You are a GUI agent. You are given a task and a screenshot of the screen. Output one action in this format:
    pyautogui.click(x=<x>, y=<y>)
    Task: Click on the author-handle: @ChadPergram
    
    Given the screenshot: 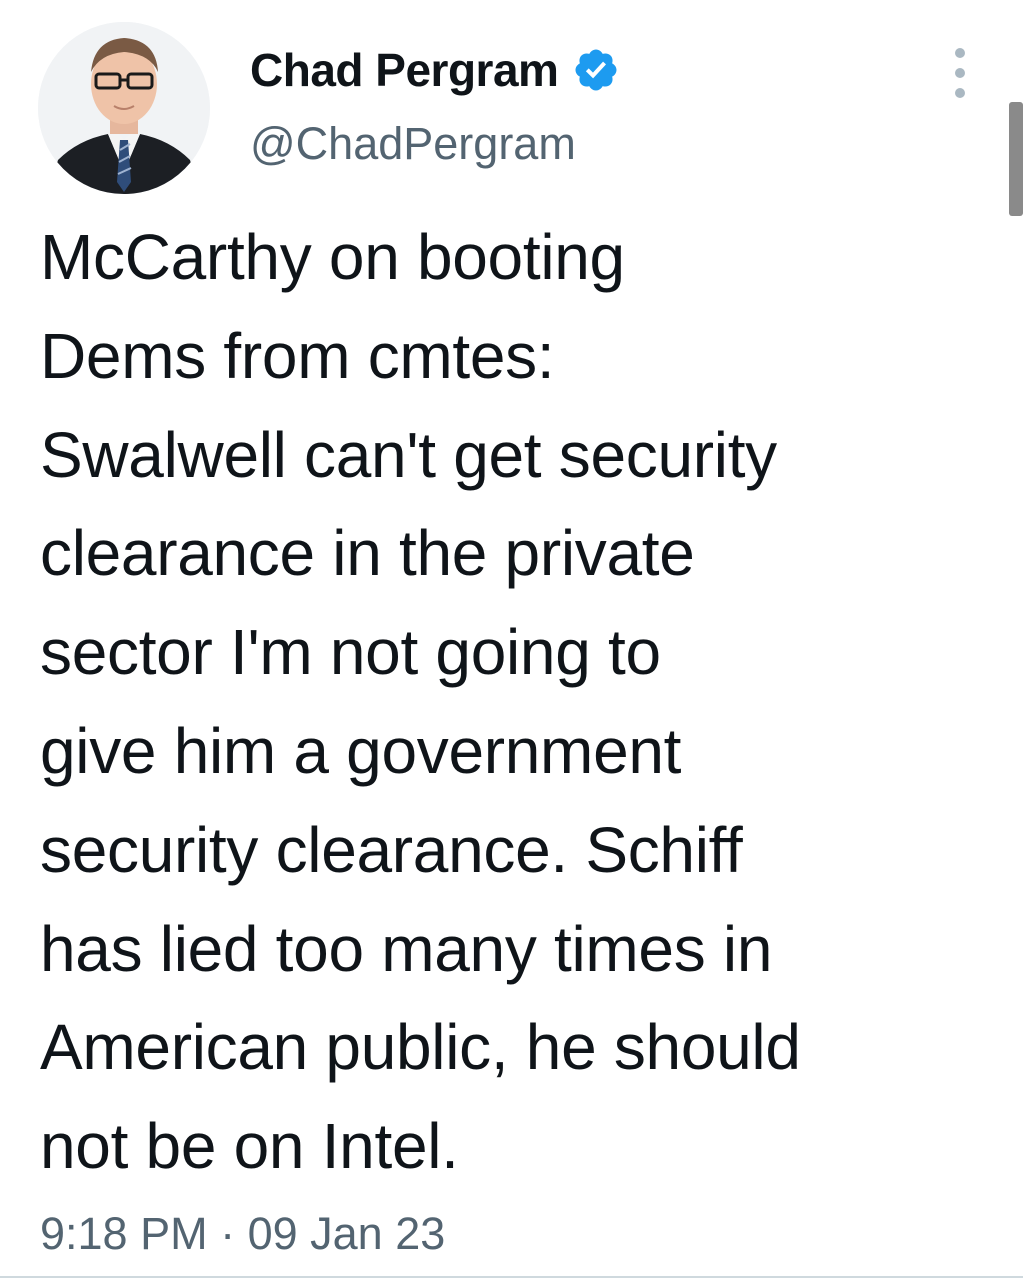 What is the action you would take?
    pyautogui.click(x=413, y=144)
    